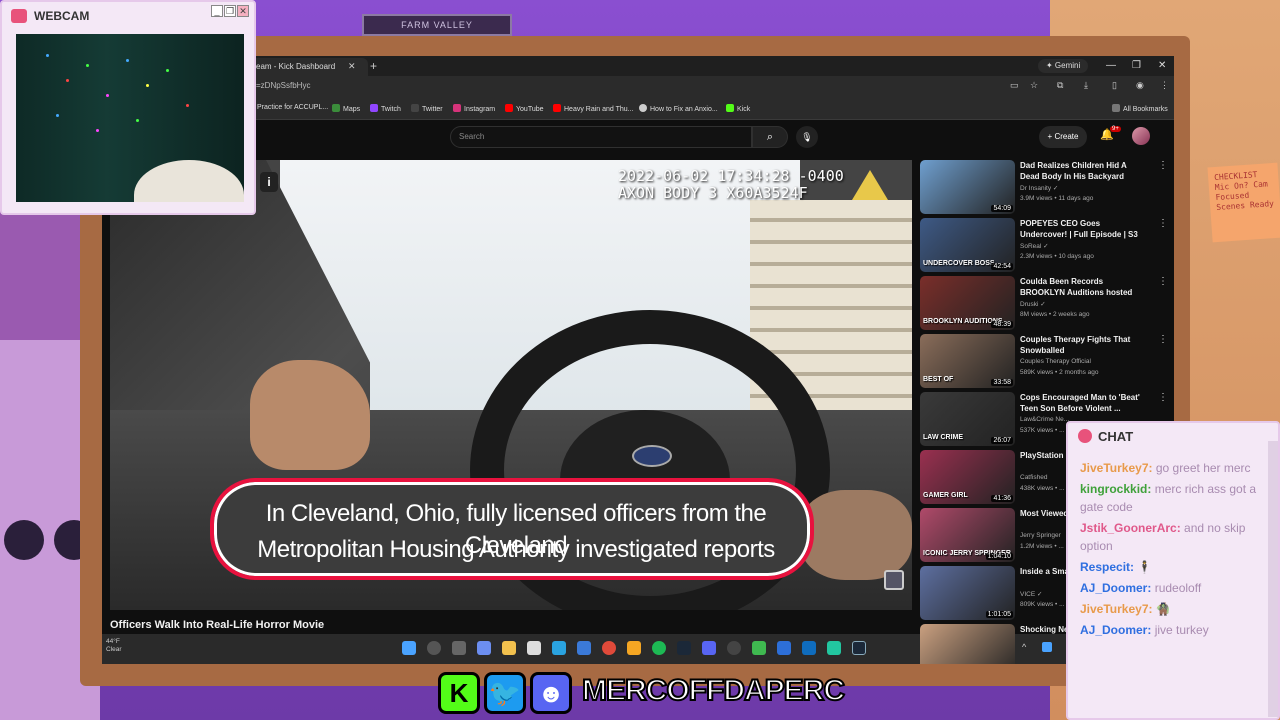  Describe the element at coordinates (114, 646) in the screenshot. I see `weather-widget: 44°F Clear` at that location.